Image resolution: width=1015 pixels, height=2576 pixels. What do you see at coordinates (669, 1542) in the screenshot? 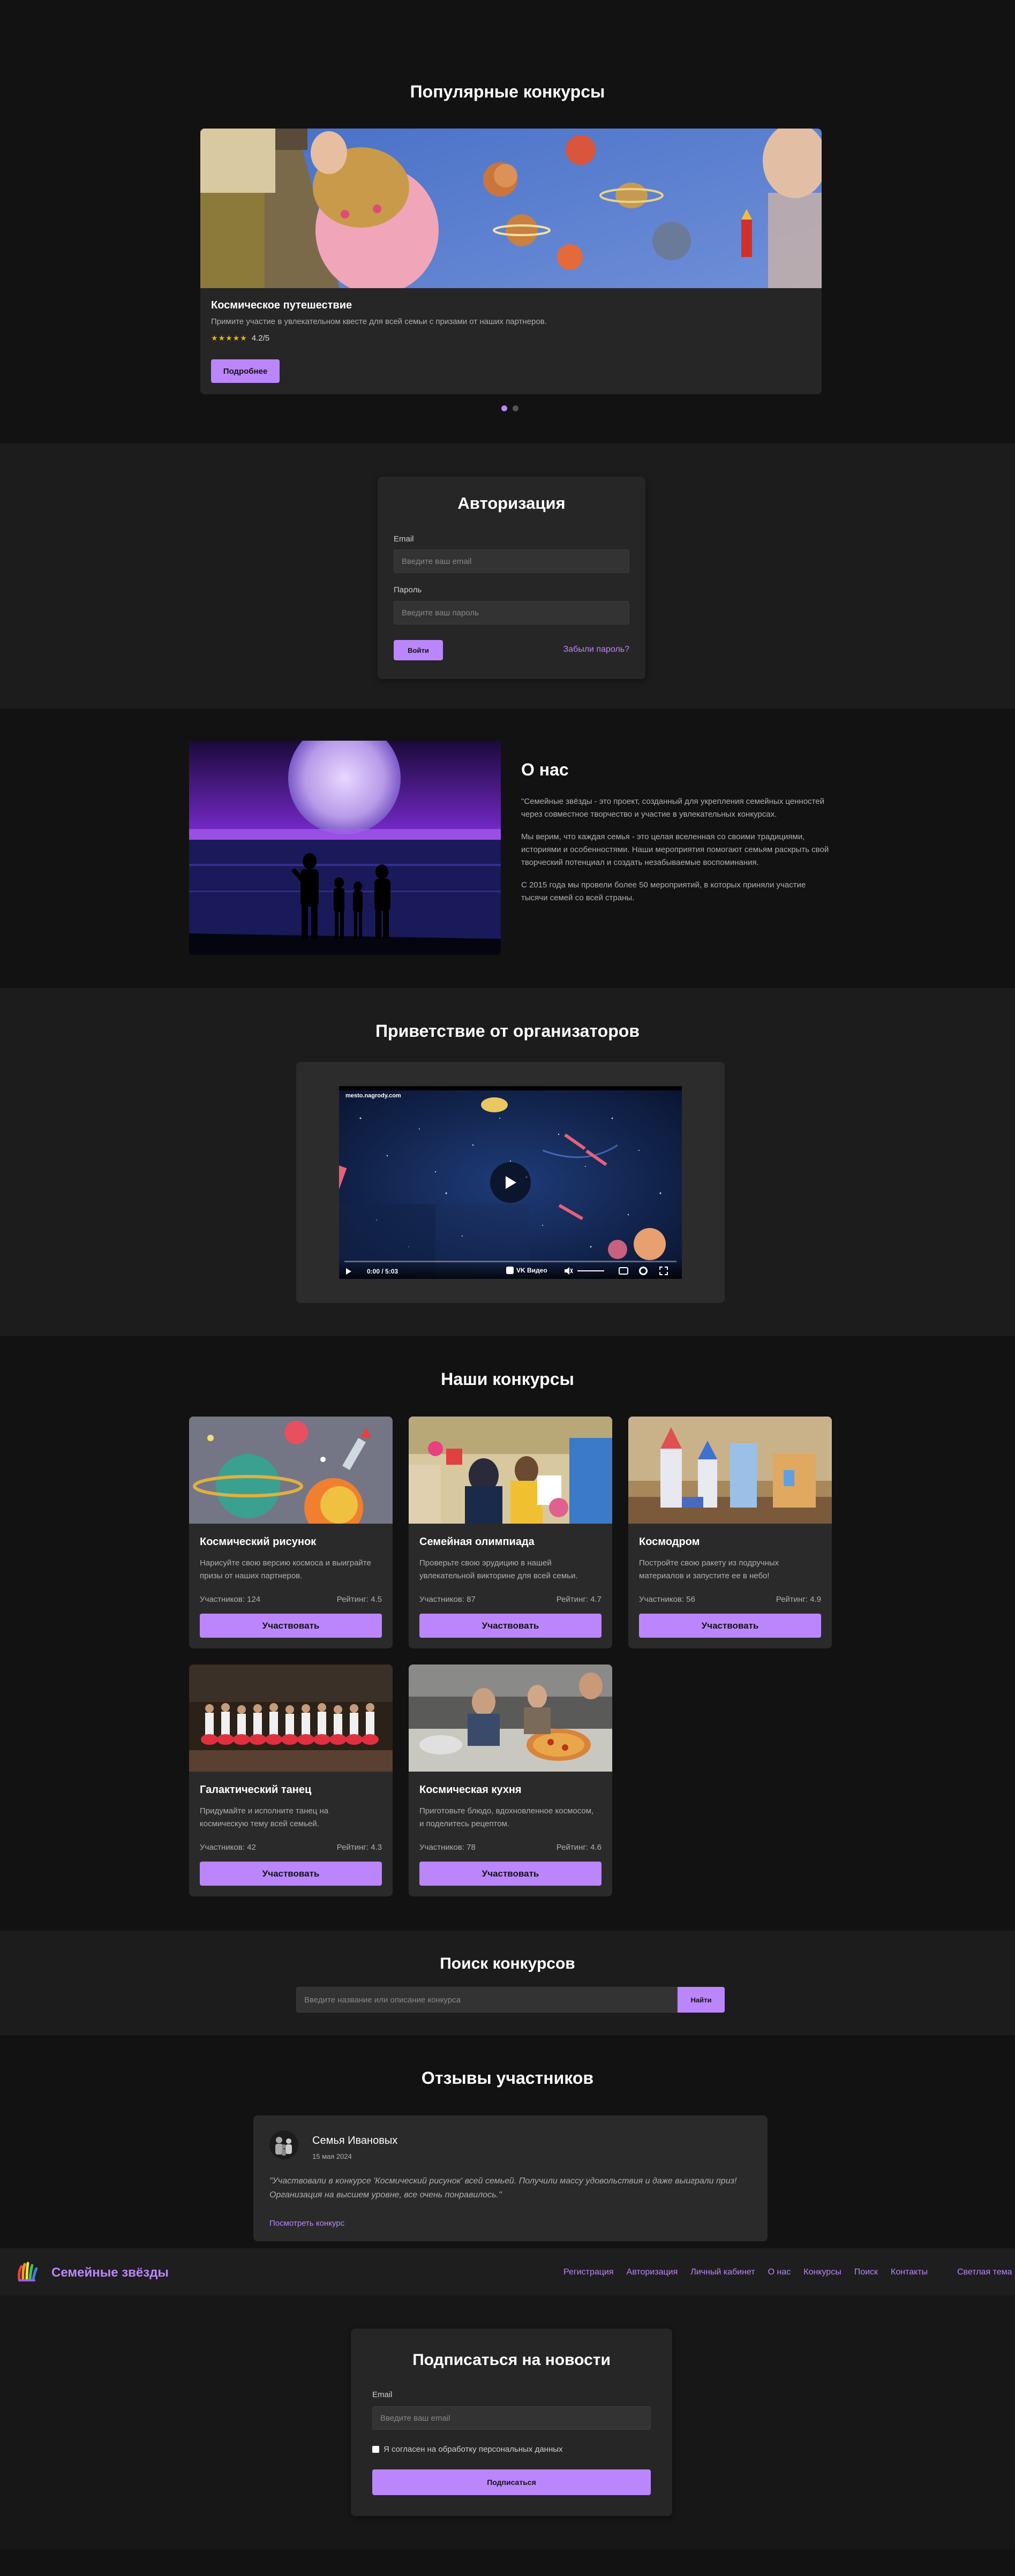
I see `contest-title: Космодром` at bounding box center [669, 1542].